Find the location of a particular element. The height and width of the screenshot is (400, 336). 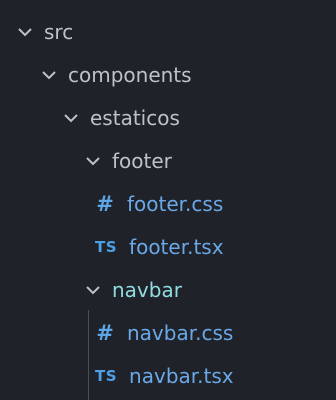

tree-file-navbar-tsx: TS navbar.tsx is located at coordinates (168, 376).